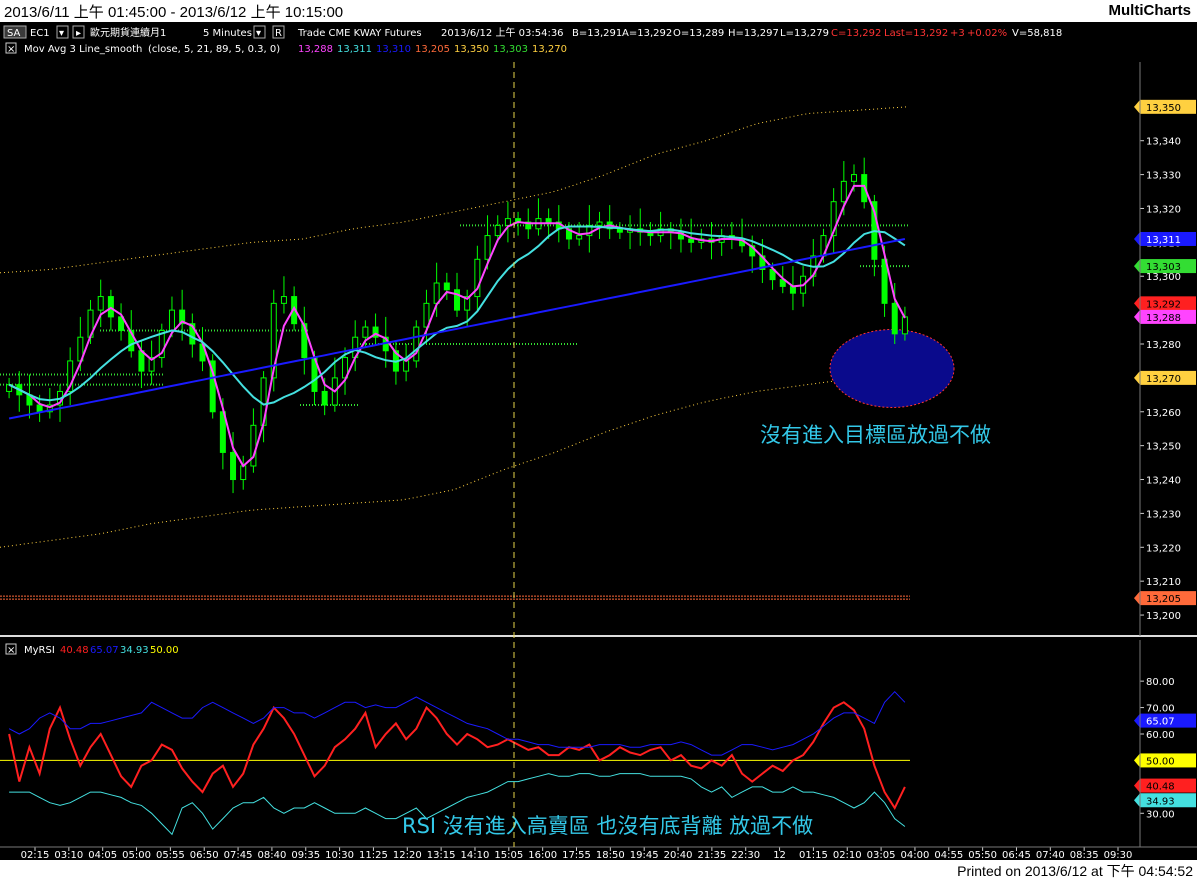  What do you see at coordinates (40, 33) in the screenshot?
I see `instrument-code: EC1` at bounding box center [40, 33].